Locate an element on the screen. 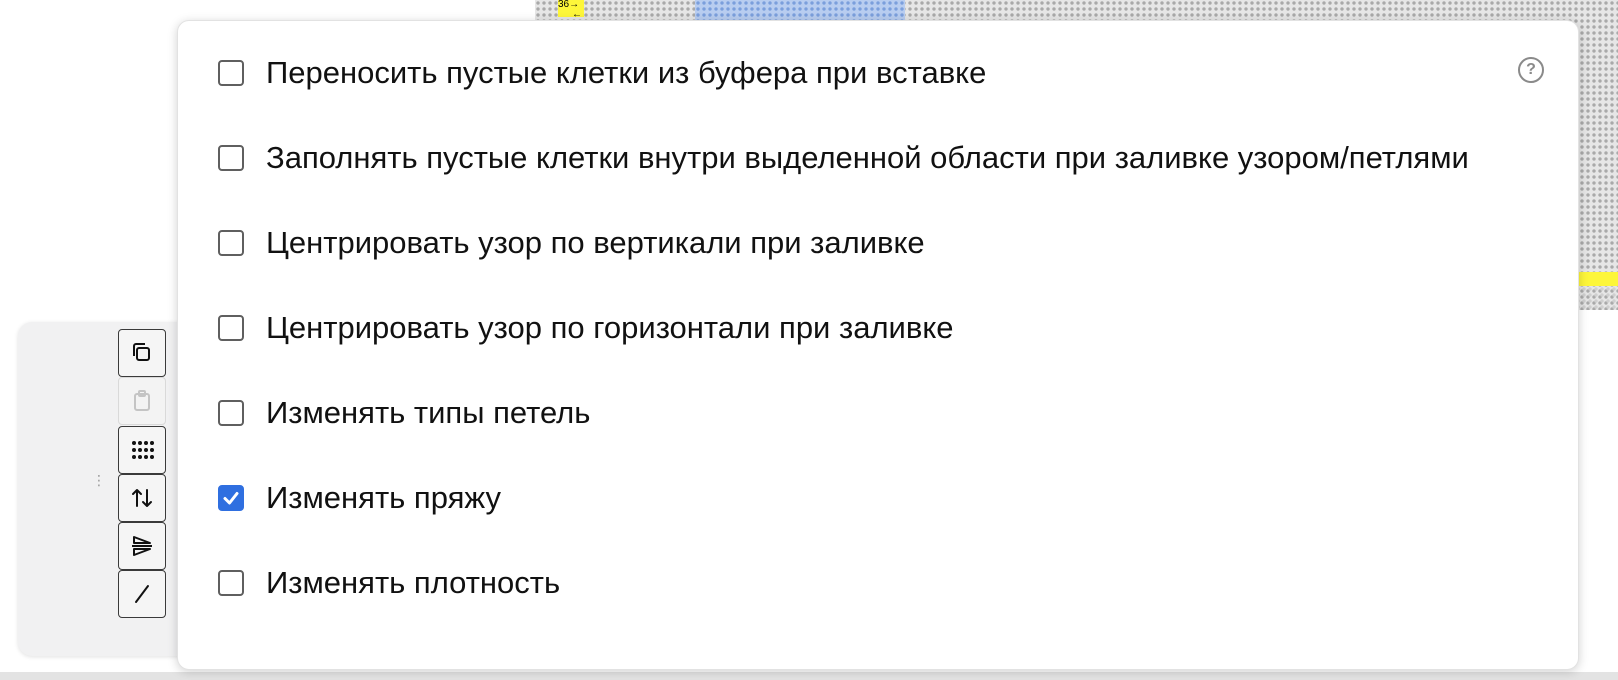  paste-button is located at coordinates (142, 401).